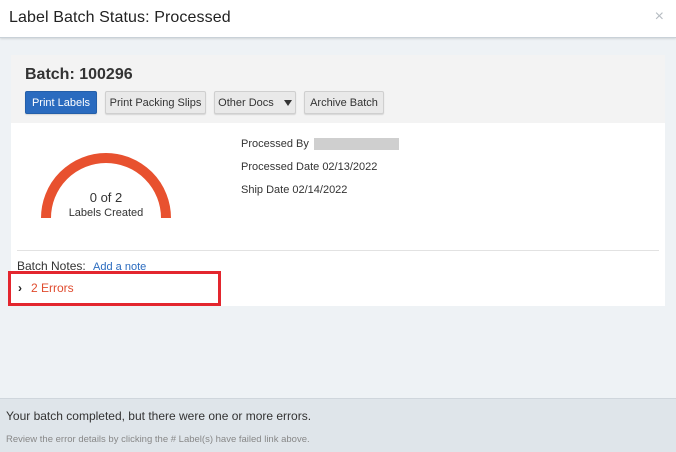 The width and height of the screenshot is (676, 452). What do you see at coordinates (294, 190) in the screenshot?
I see `ship-date: Ship Date 02/14/2022` at bounding box center [294, 190].